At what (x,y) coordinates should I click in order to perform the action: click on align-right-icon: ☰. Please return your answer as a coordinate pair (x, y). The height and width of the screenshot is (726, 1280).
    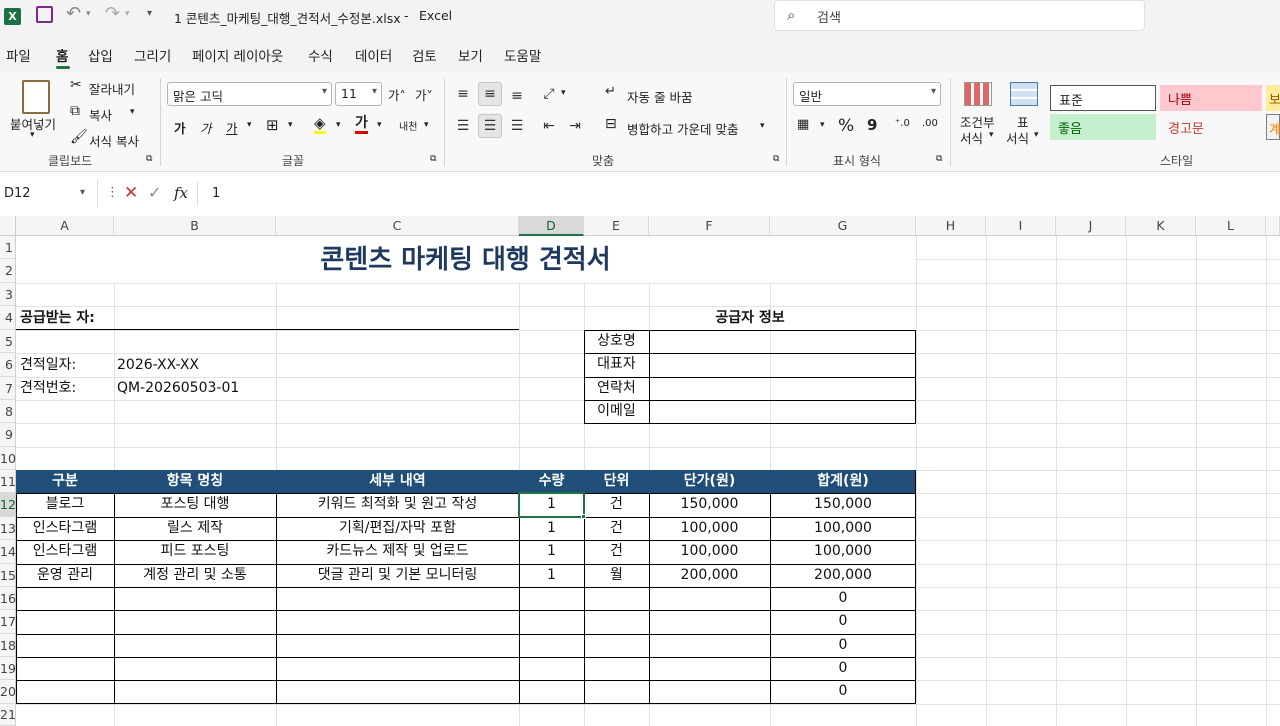
    Looking at the image, I should click on (517, 126).